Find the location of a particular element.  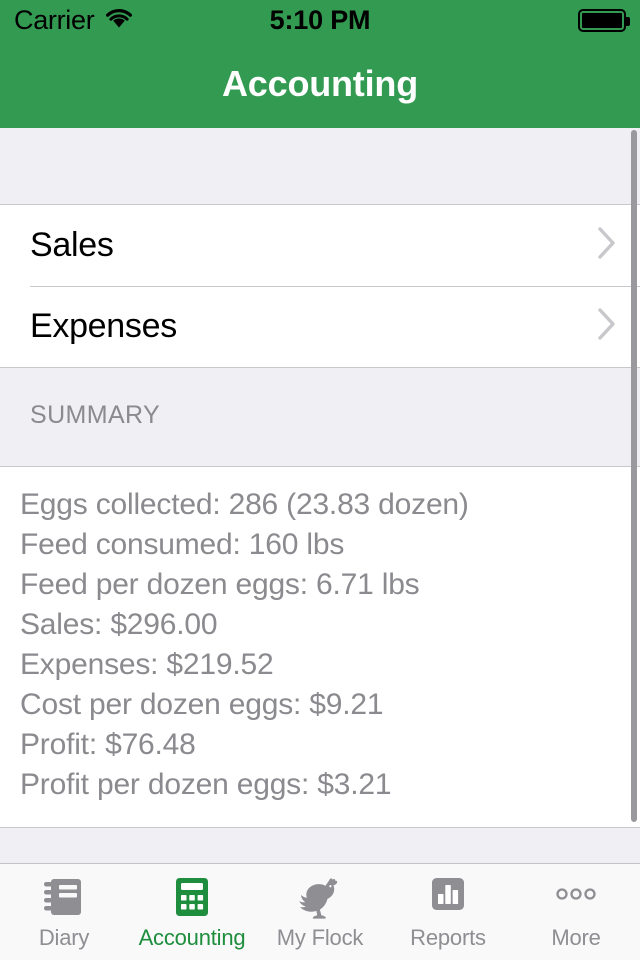

list-row-sales: Sales is located at coordinates (320, 245).